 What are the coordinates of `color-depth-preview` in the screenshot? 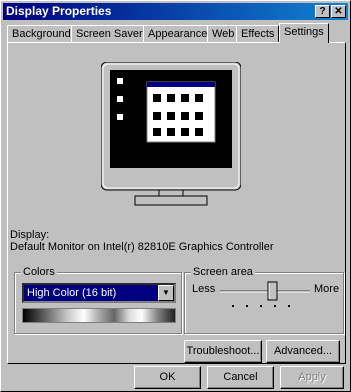 It's located at (99, 315).